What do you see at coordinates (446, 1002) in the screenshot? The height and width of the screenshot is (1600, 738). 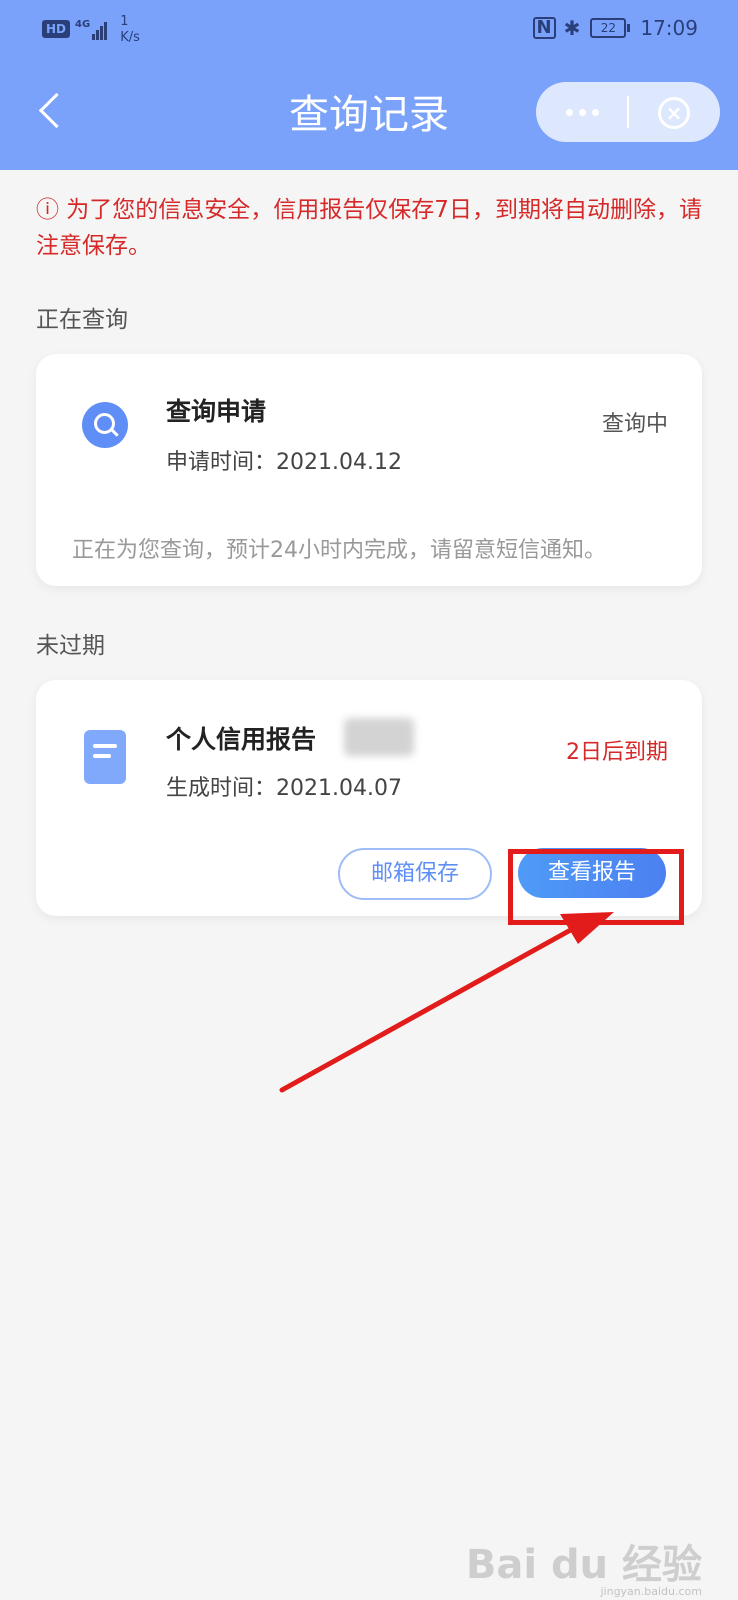 I see `annotation-arrow` at bounding box center [446, 1002].